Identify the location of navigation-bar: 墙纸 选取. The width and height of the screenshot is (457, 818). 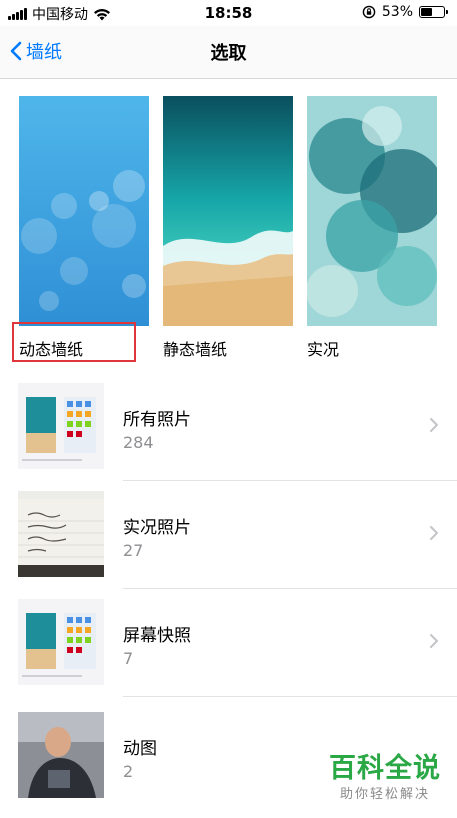
(228, 52).